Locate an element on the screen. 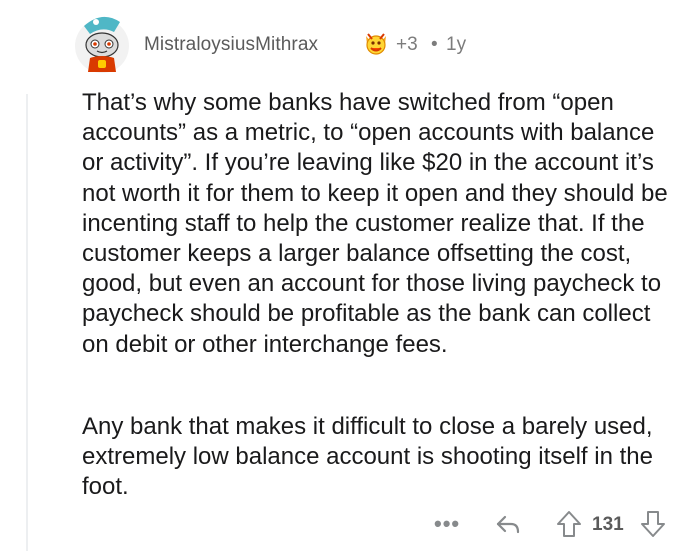 The height and width of the screenshot is (551, 700). downvote-icon is located at coordinates (653, 524).